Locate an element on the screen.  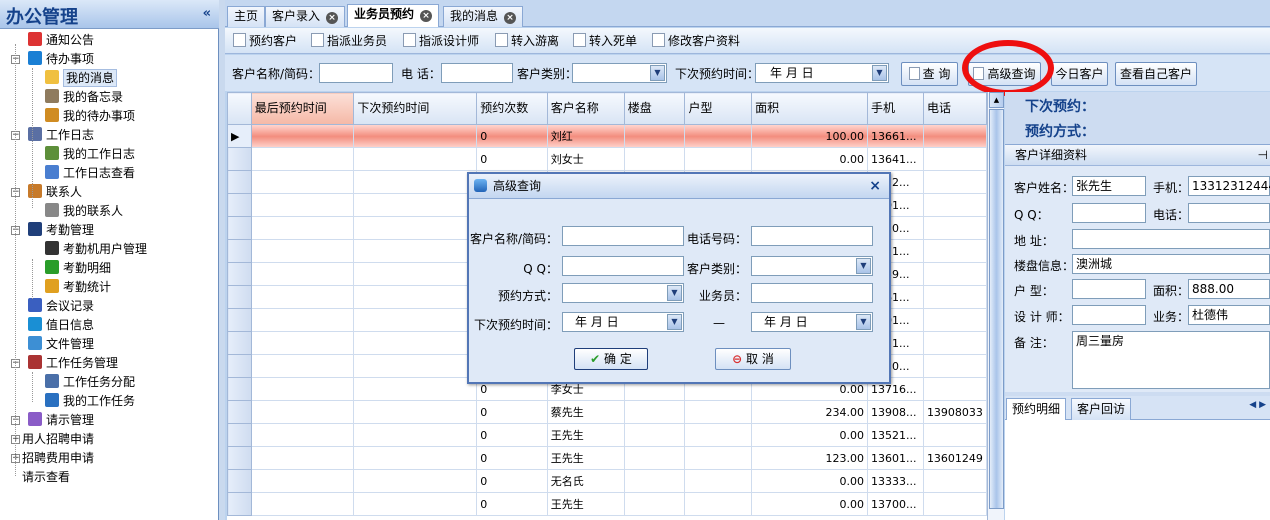
sidebar-item: 考勤管理 is located at coordinates (61, 230).